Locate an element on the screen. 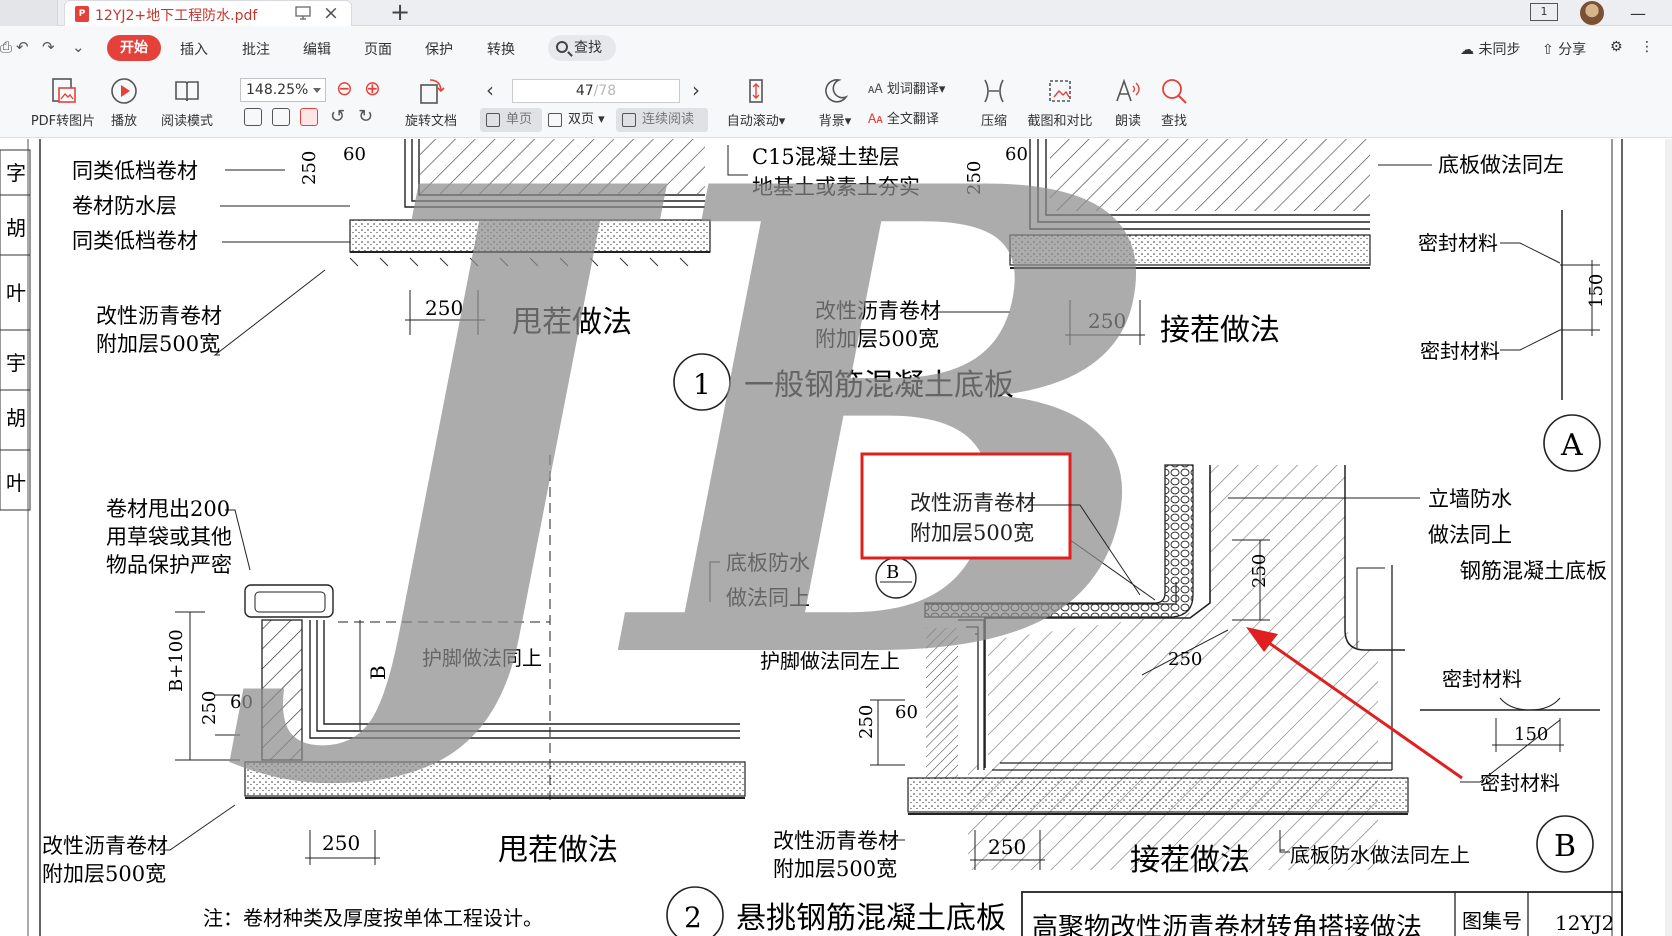 The height and width of the screenshot is (936, 1672). note-text: 注：卷材种类及厚度按单体工程设计。 is located at coordinates (373, 918).